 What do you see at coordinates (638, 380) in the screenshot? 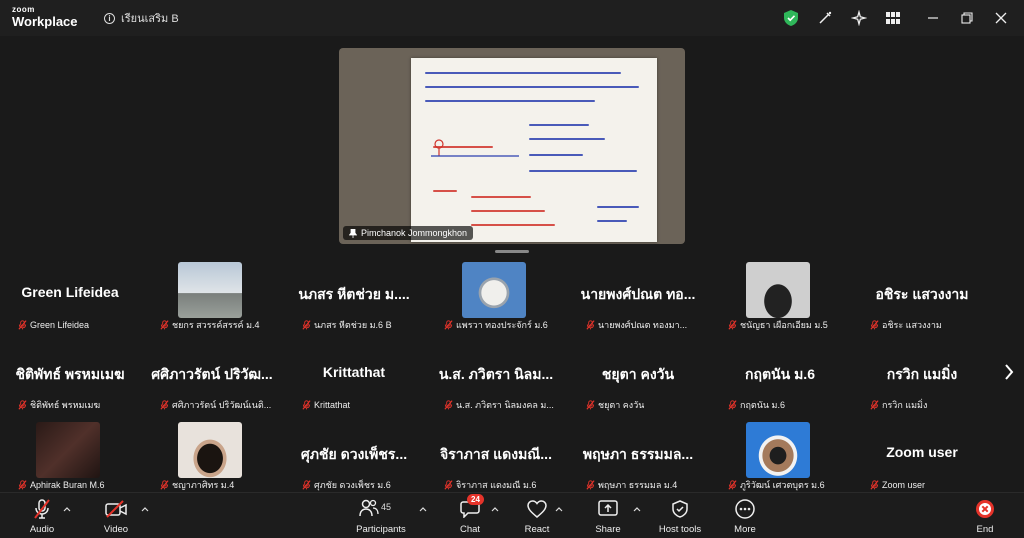
I see `participant-tile: ชยุตา คงวัน ชยุตา คงวัน` at bounding box center [638, 380].